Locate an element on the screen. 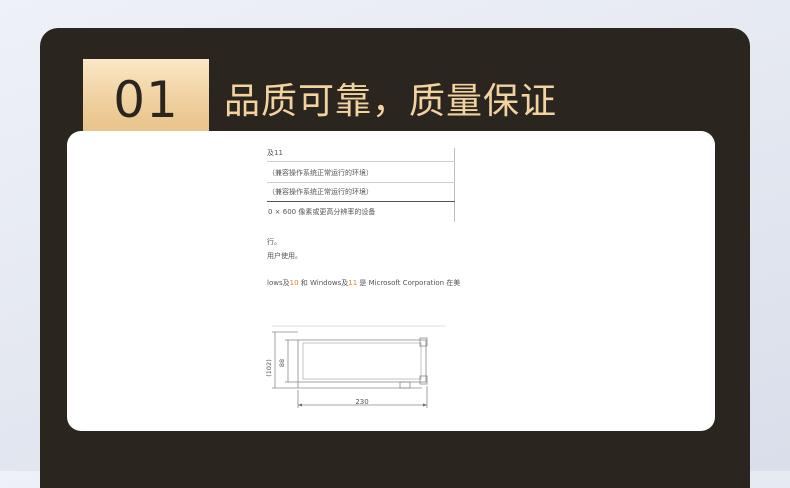 The height and width of the screenshot is (488, 790). section-number-badge: 01 is located at coordinates (146, 99).